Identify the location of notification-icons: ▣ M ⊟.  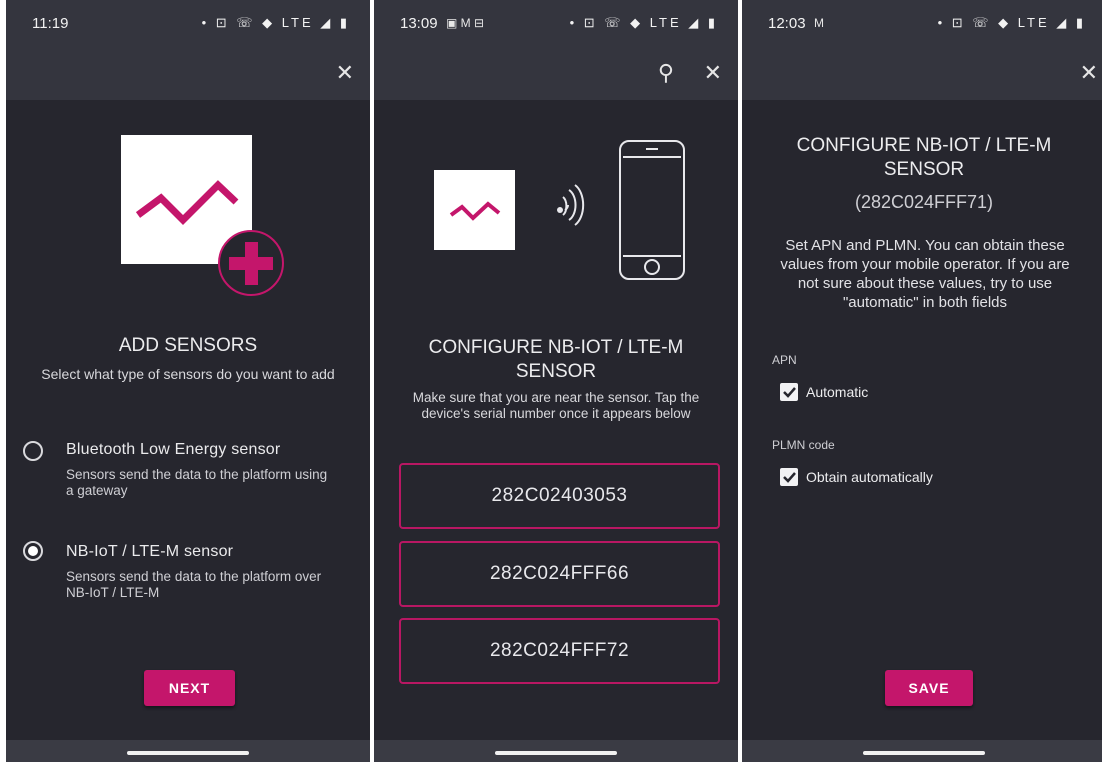
(465, 23).